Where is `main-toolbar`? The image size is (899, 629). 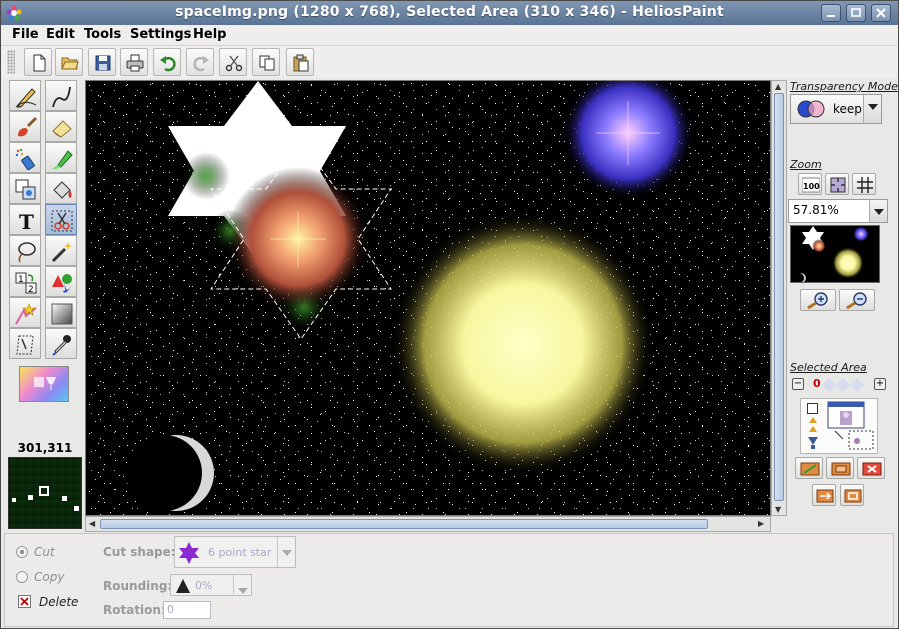
main-toolbar is located at coordinates (449, 62).